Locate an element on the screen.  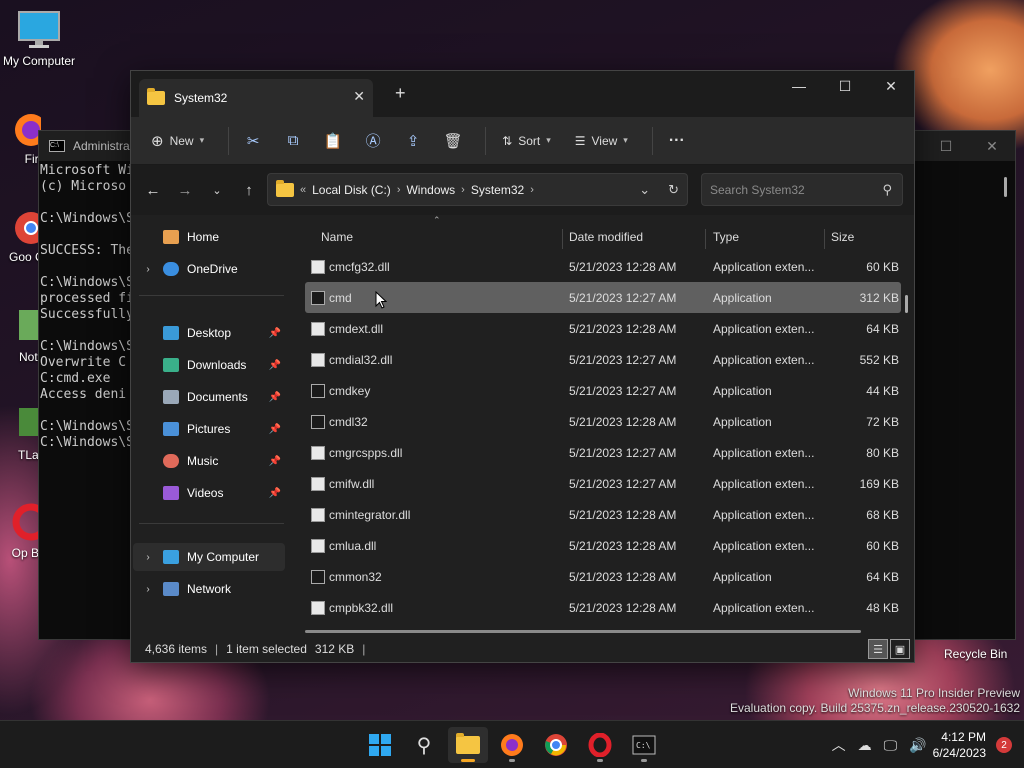
tab-close-icon: ✕ is located at coordinates (359, 96).